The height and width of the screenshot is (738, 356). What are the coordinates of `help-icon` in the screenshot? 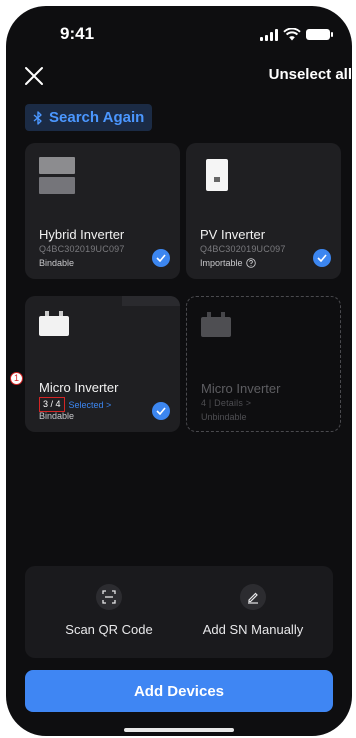 It's located at (250, 263).